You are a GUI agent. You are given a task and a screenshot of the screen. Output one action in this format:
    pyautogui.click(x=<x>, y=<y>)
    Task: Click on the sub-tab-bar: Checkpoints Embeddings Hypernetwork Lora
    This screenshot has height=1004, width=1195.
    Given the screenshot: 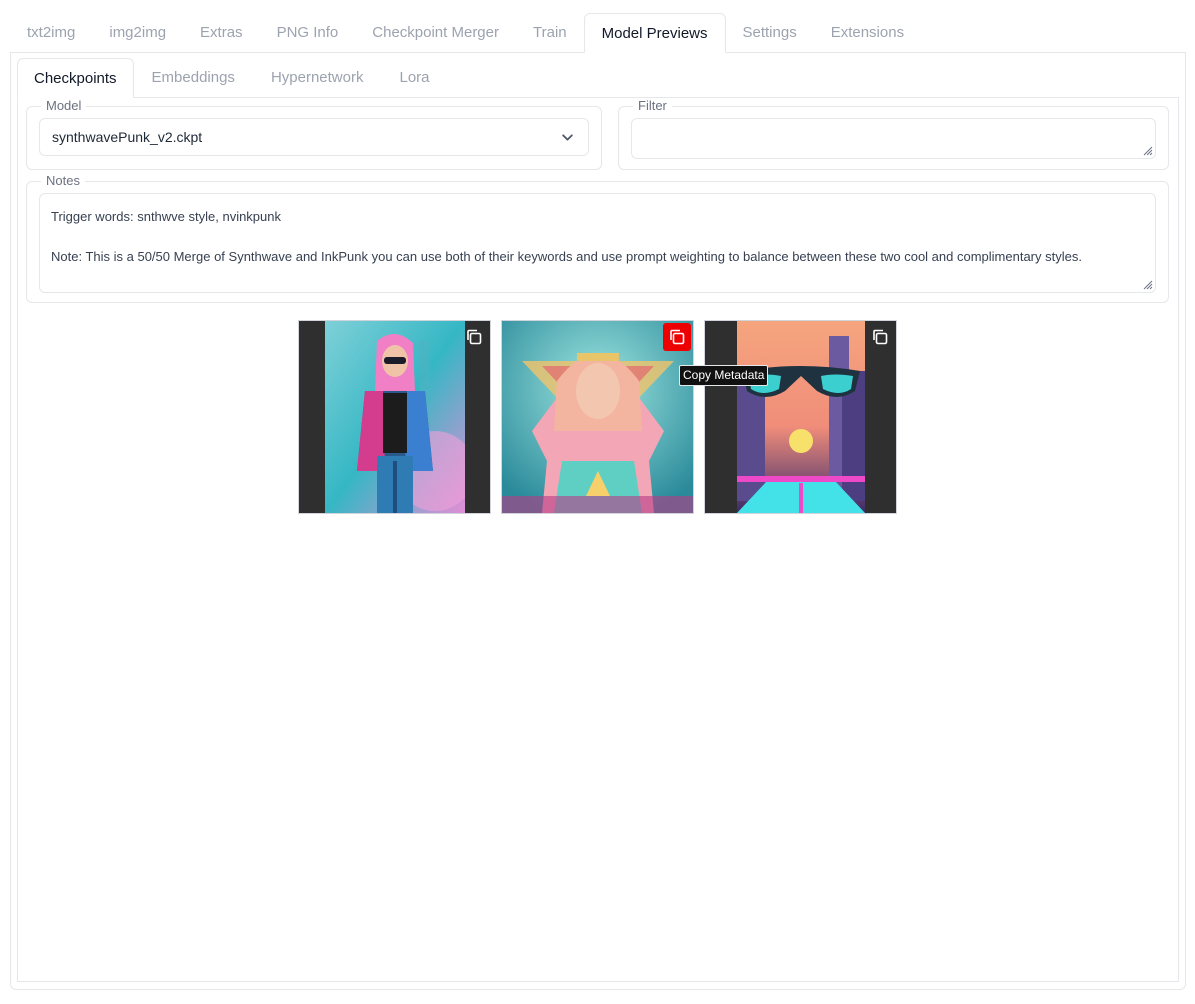 What is the action you would take?
    pyautogui.click(x=232, y=78)
    